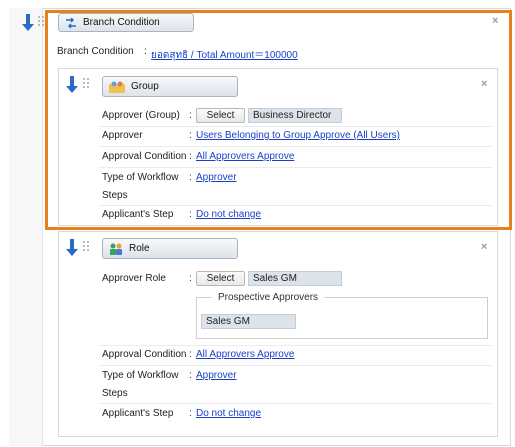 The height and width of the screenshot is (447, 515). I want to click on group-icon, so click(117, 87).